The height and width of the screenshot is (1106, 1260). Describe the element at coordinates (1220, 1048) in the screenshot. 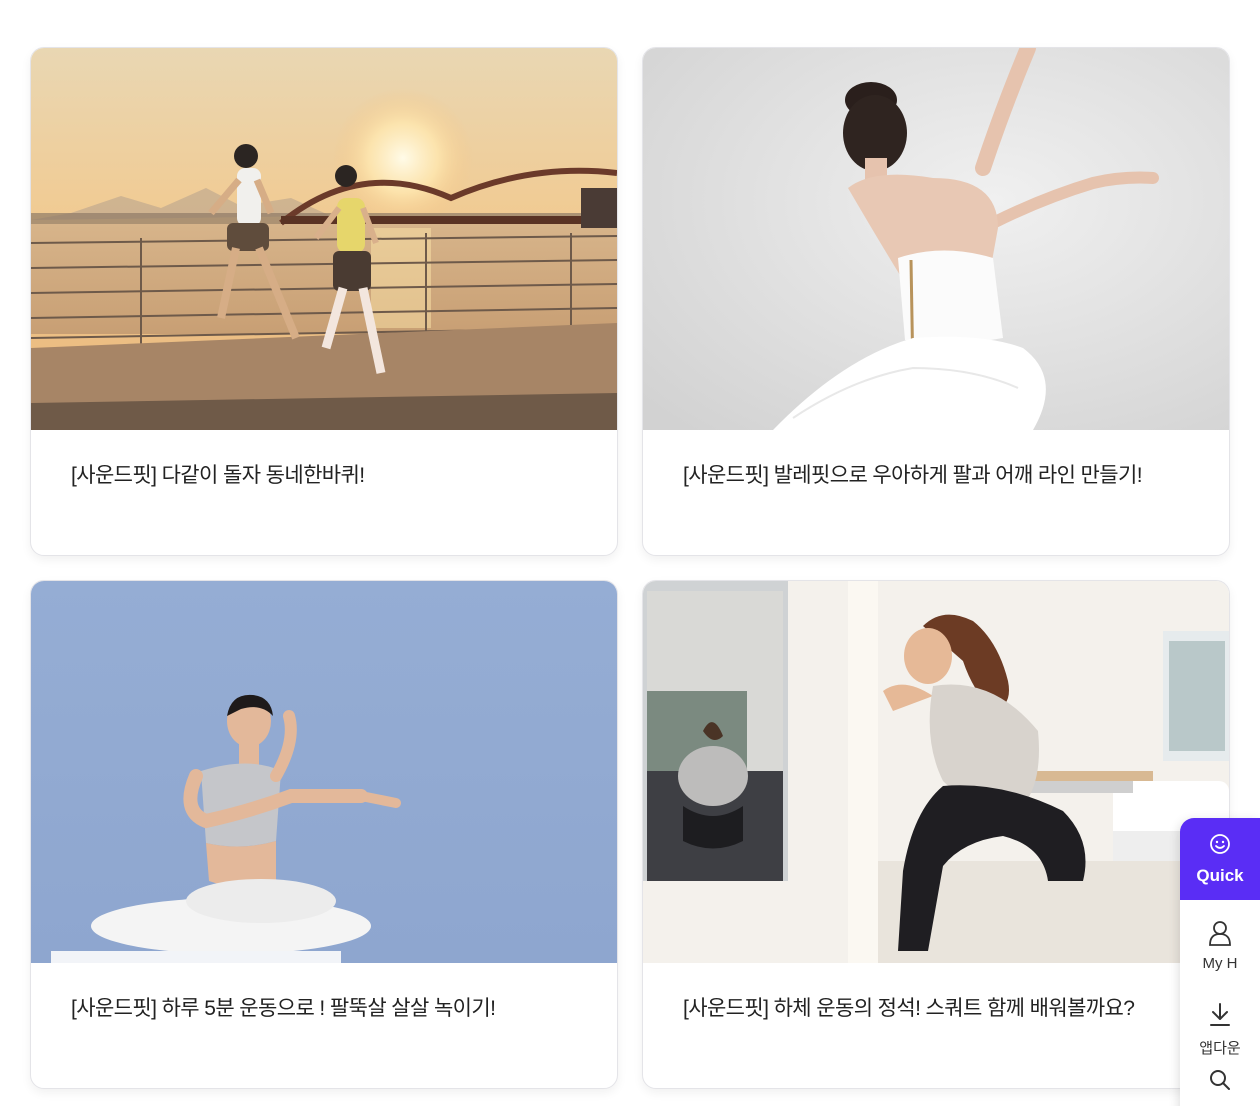

I see `quick-item-label: 앱다운` at that location.